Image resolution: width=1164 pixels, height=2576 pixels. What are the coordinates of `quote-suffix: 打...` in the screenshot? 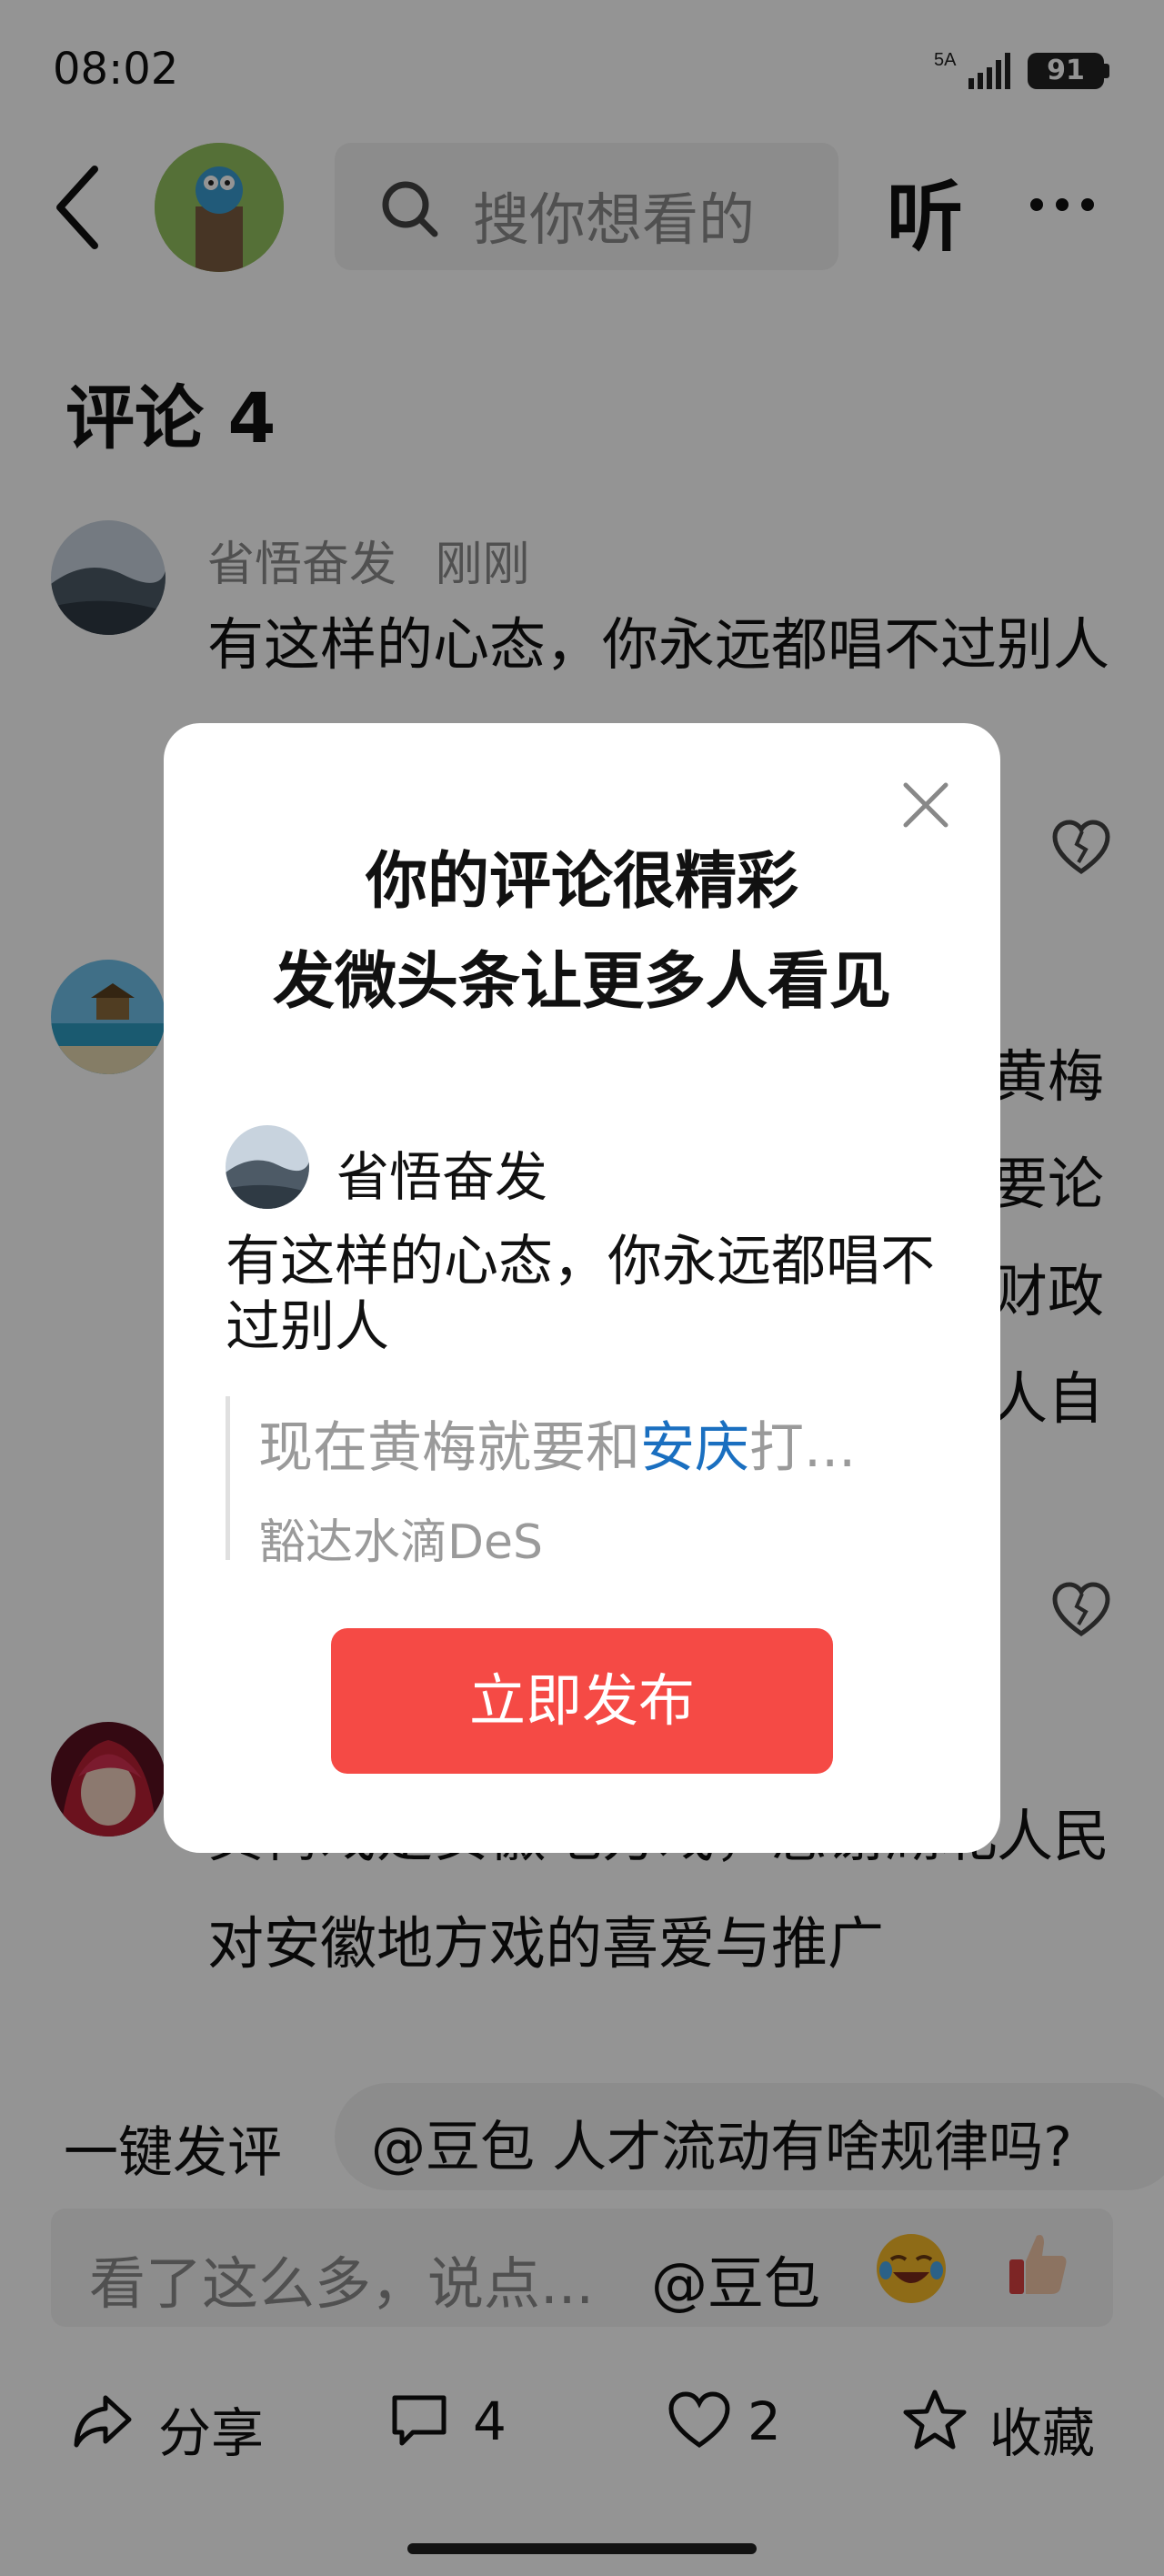 It's located at (803, 1448).